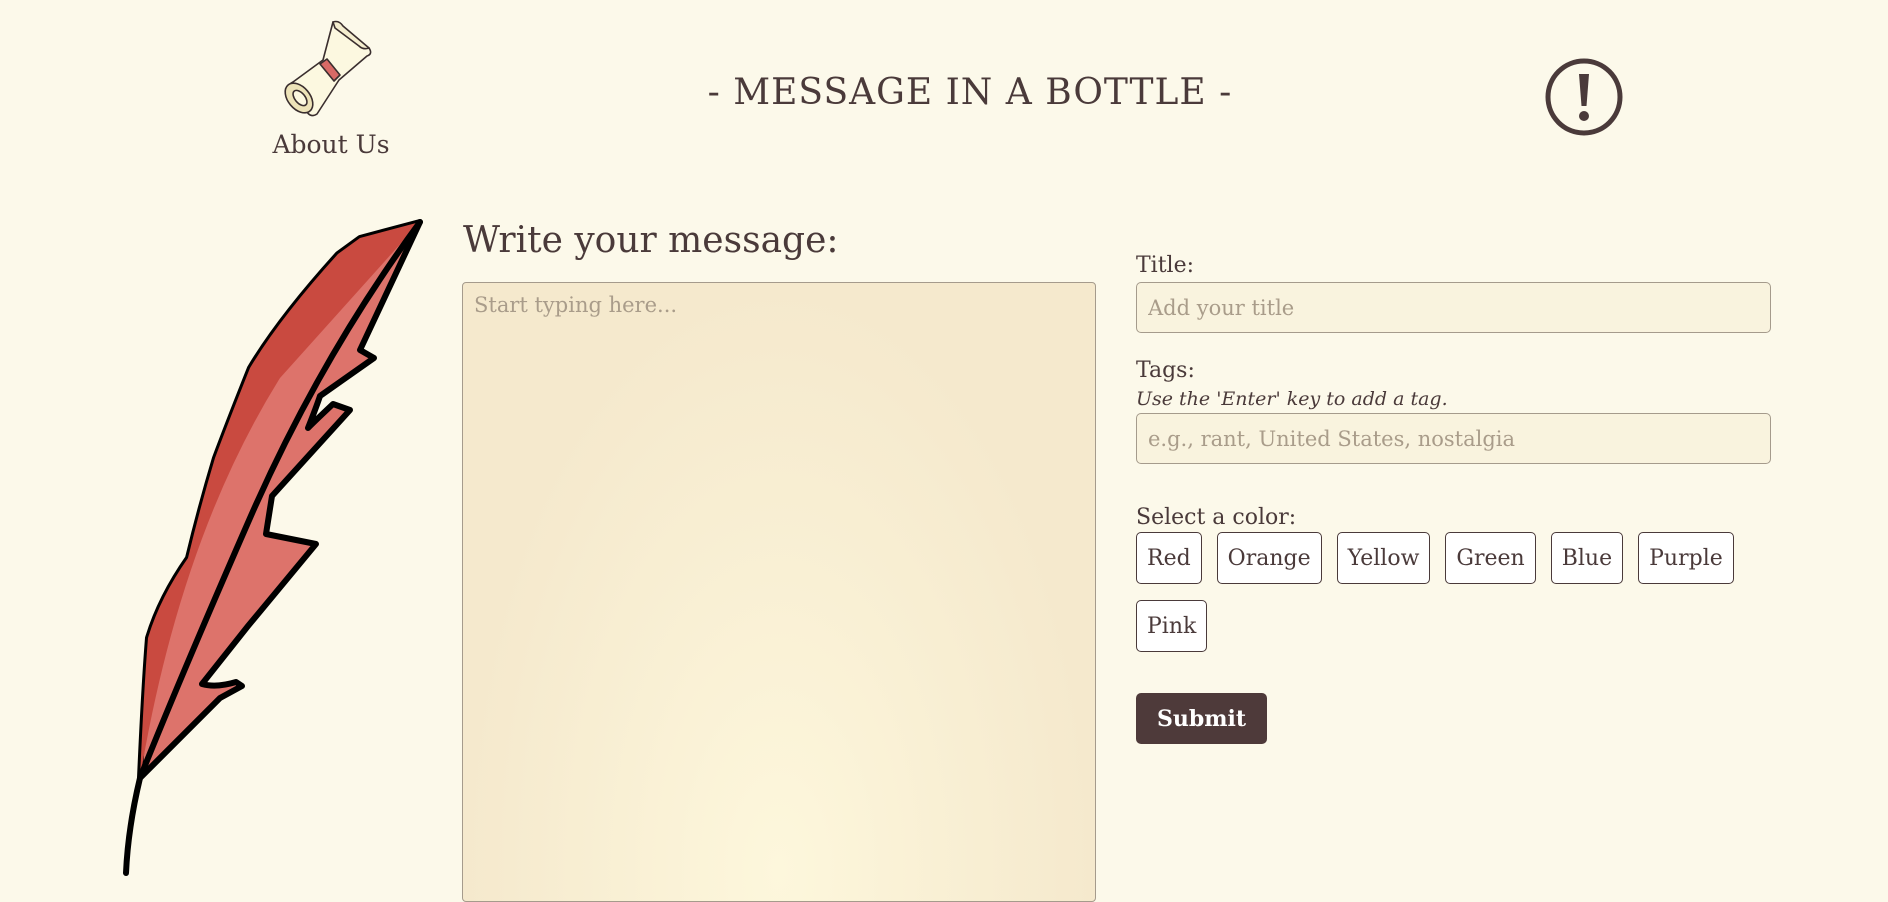 This screenshot has height=902, width=1888. I want to click on tags-input, so click(1453, 438).